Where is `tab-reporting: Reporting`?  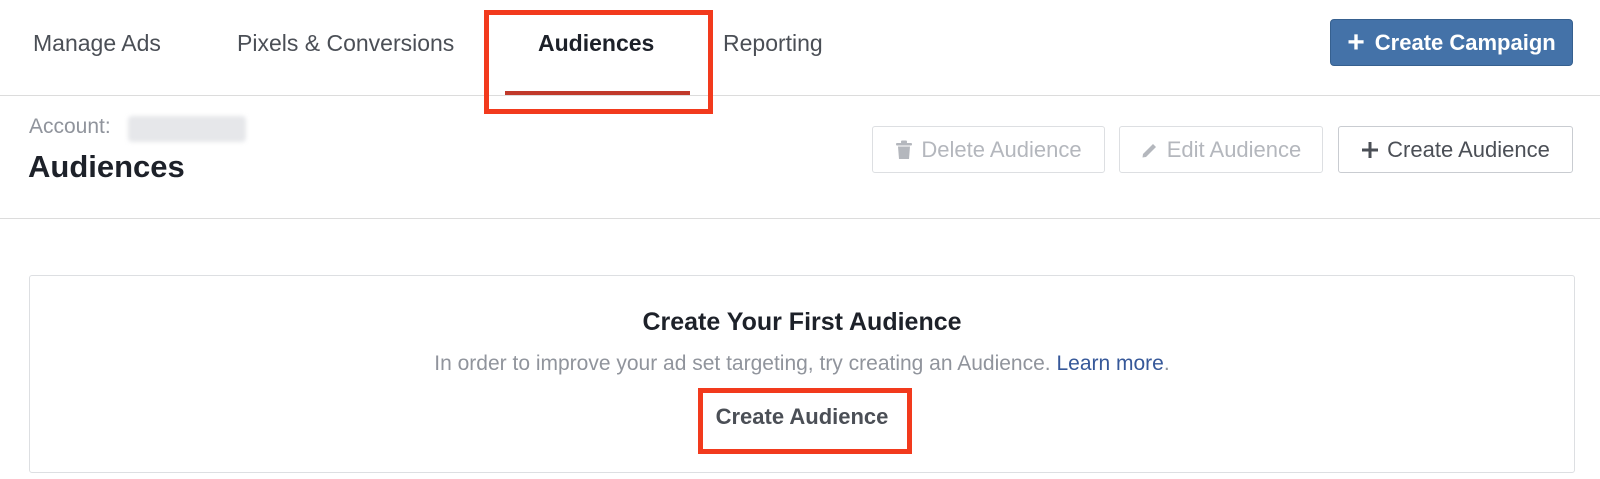
tab-reporting: Reporting is located at coordinates (773, 43).